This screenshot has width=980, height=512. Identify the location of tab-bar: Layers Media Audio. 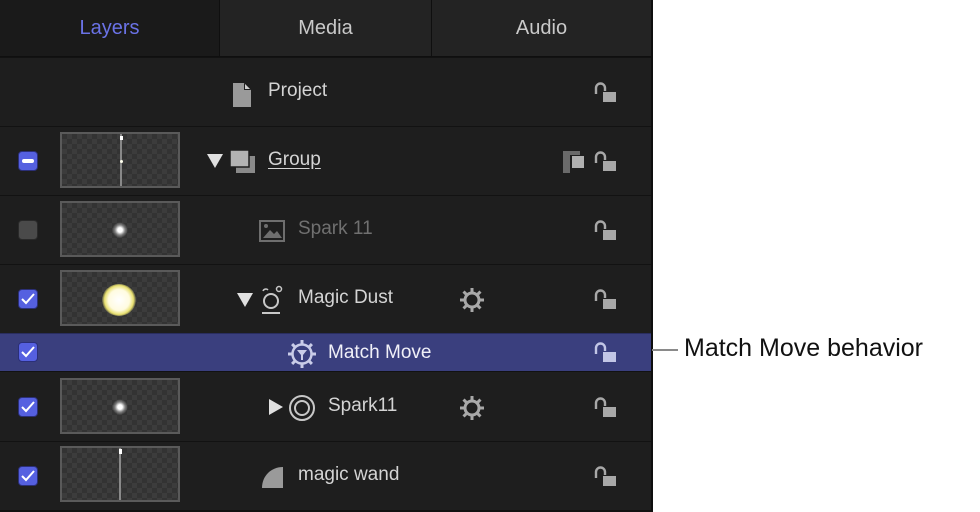
(325, 28).